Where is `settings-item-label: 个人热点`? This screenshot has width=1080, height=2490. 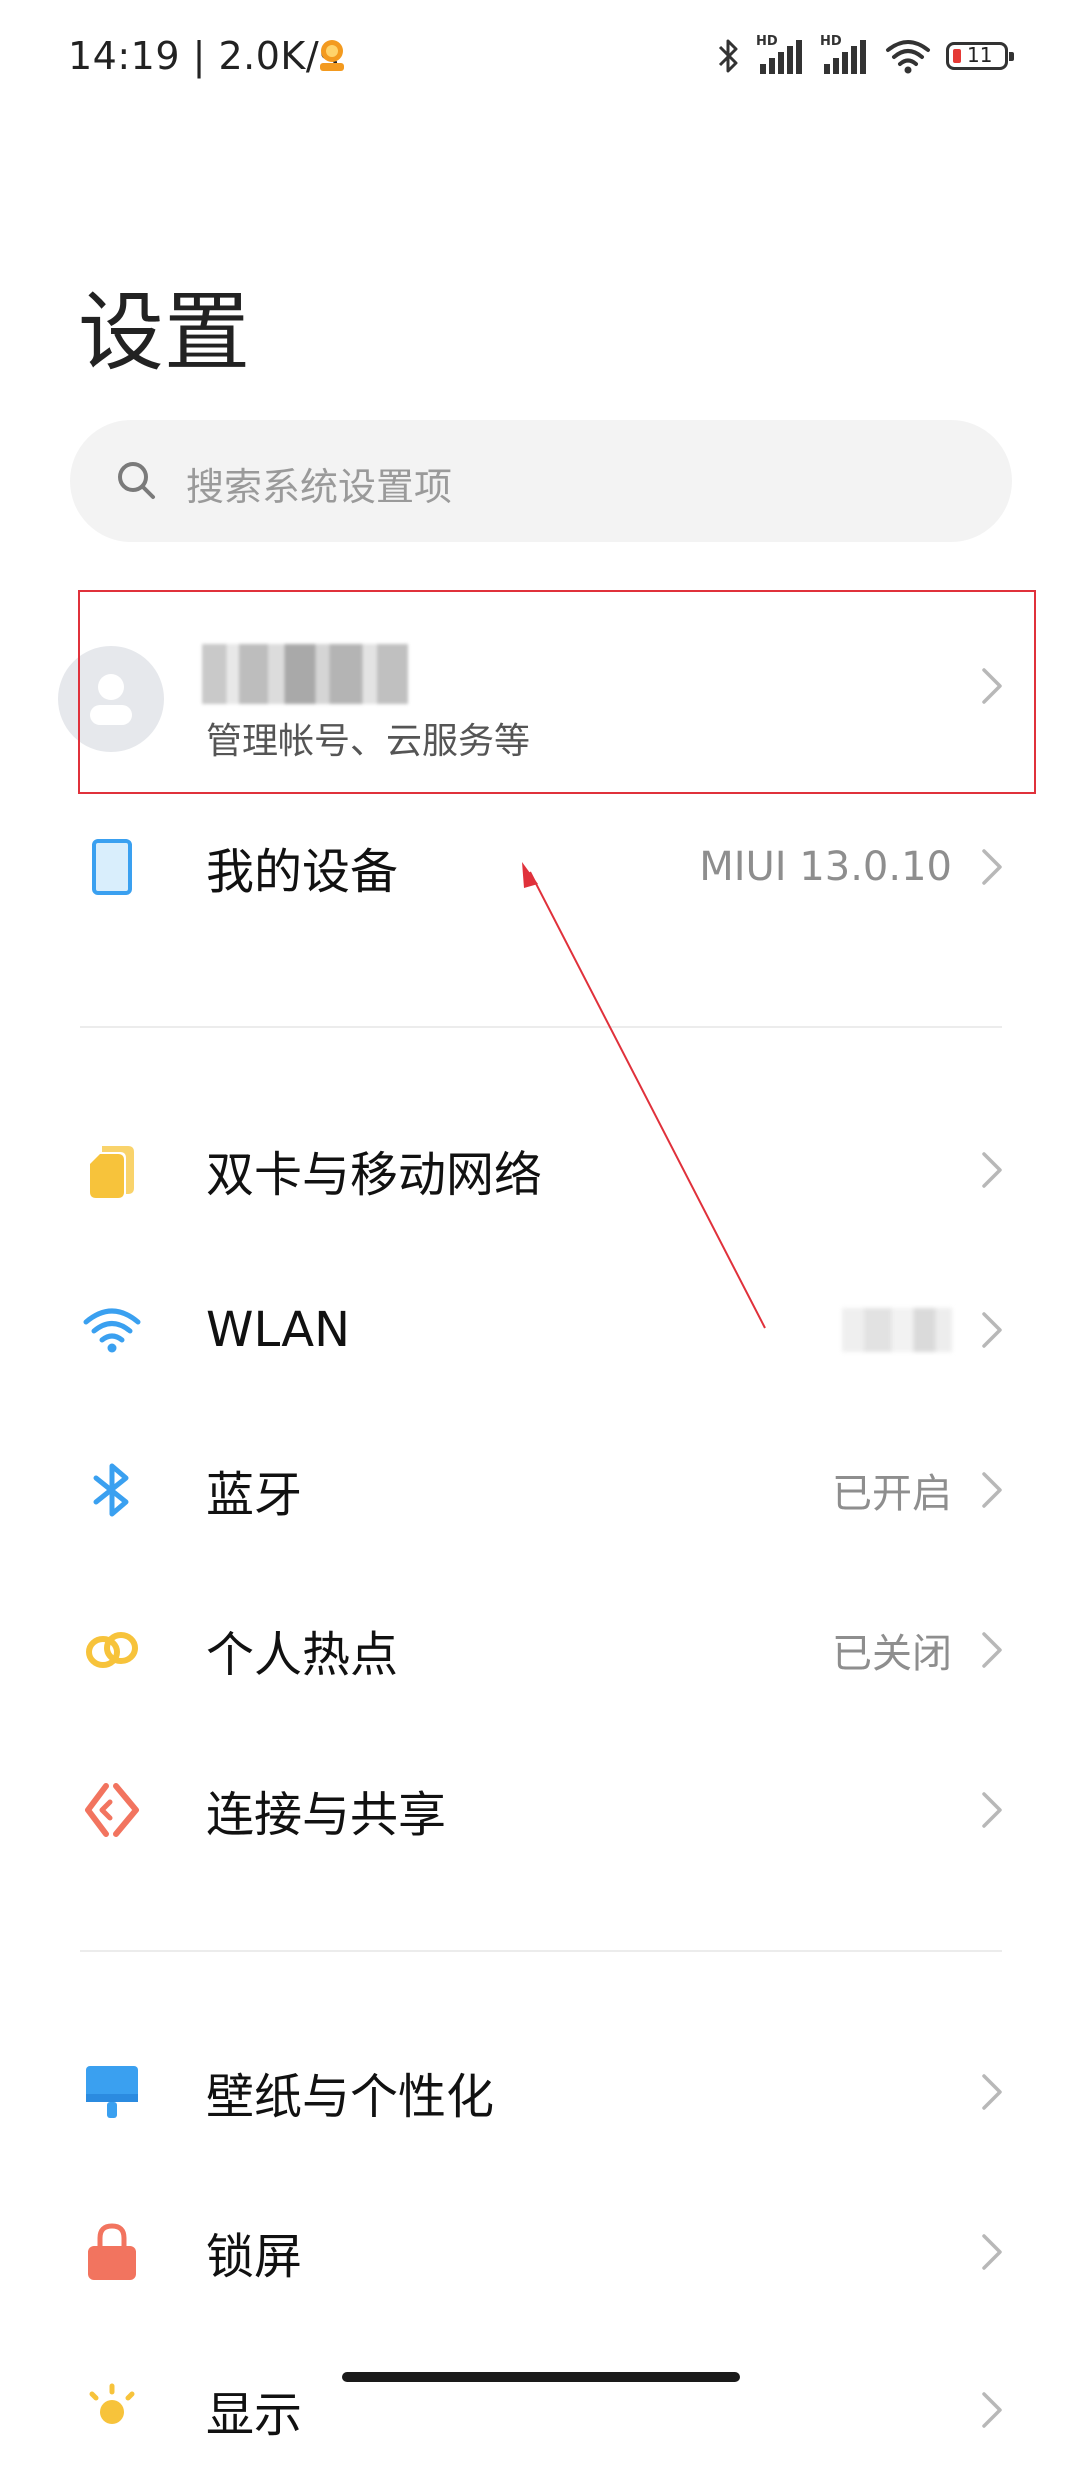
settings-item-label: 个人热点 is located at coordinates (302, 1655).